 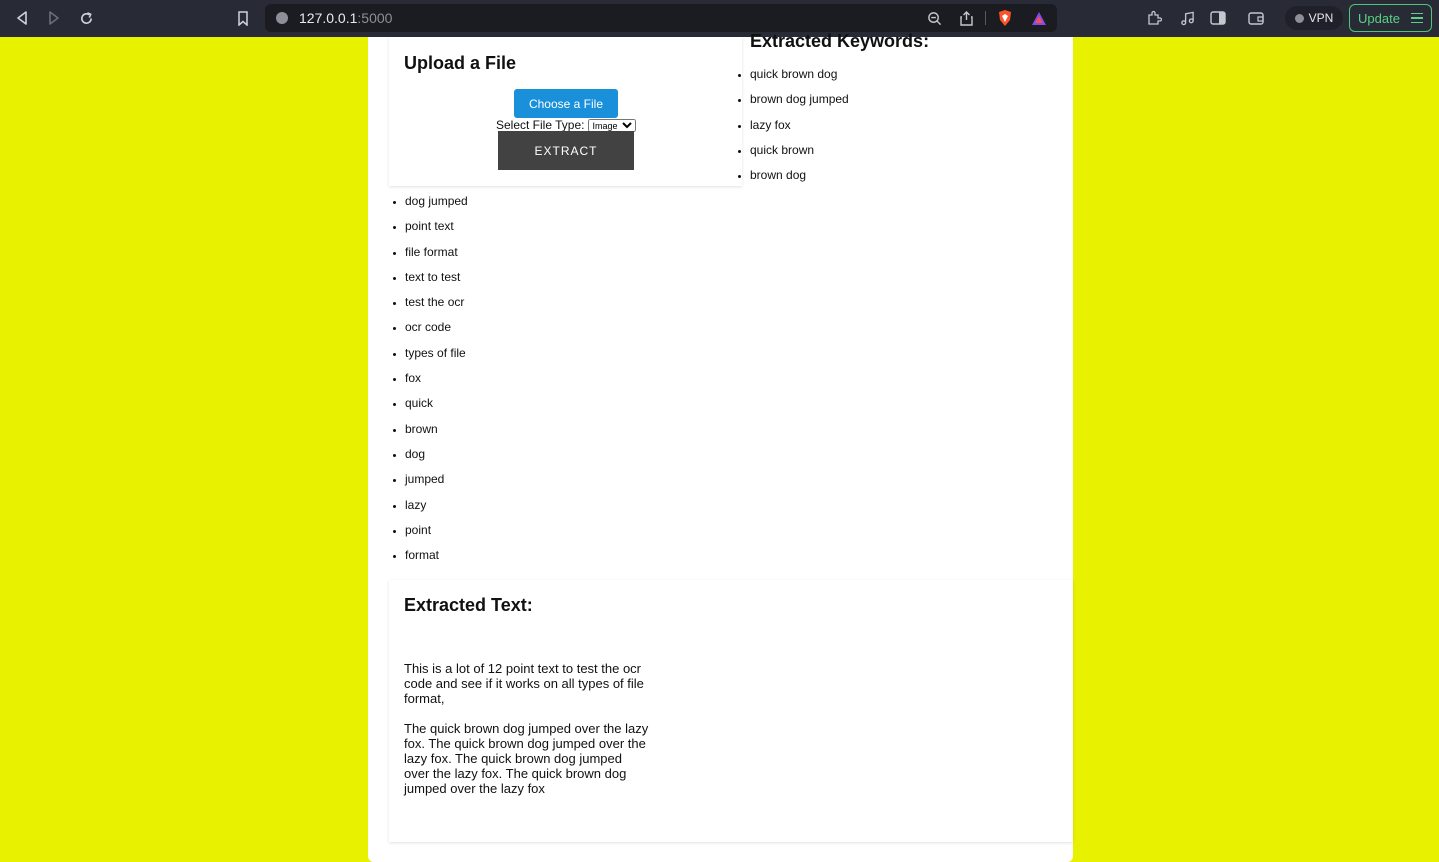 I want to click on vpn-button: VPN, so click(x=1314, y=18).